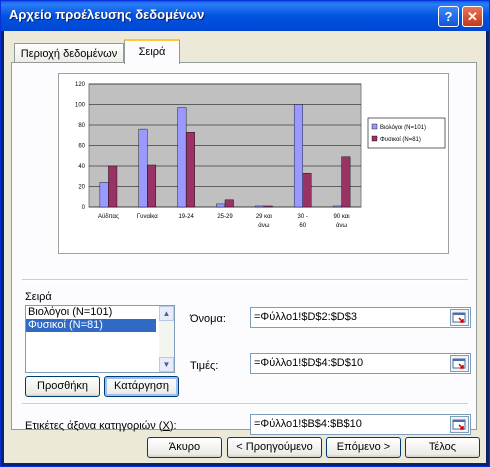  What do you see at coordinates (108, 217) in the screenshot?
I see `x-tick-label: Αϋδπας` at bounding box center [108, 217].